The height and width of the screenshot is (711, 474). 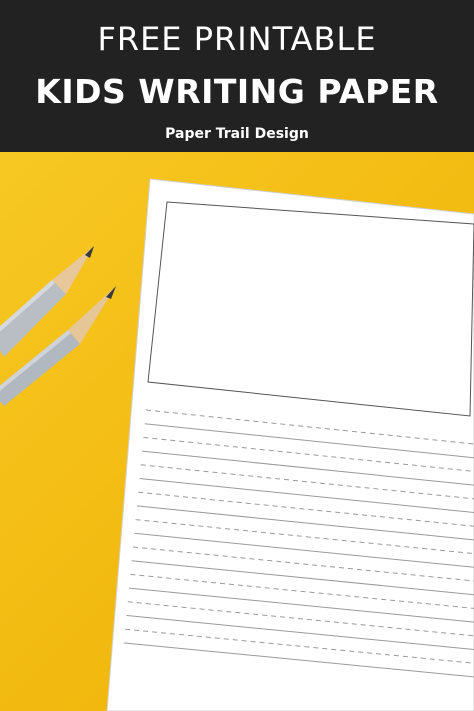 What do you see at coordinates (237, 91) in the screenshot?
I see `title-line-2: KIDS WRITING PAPER` at bounding box center [237, 91].